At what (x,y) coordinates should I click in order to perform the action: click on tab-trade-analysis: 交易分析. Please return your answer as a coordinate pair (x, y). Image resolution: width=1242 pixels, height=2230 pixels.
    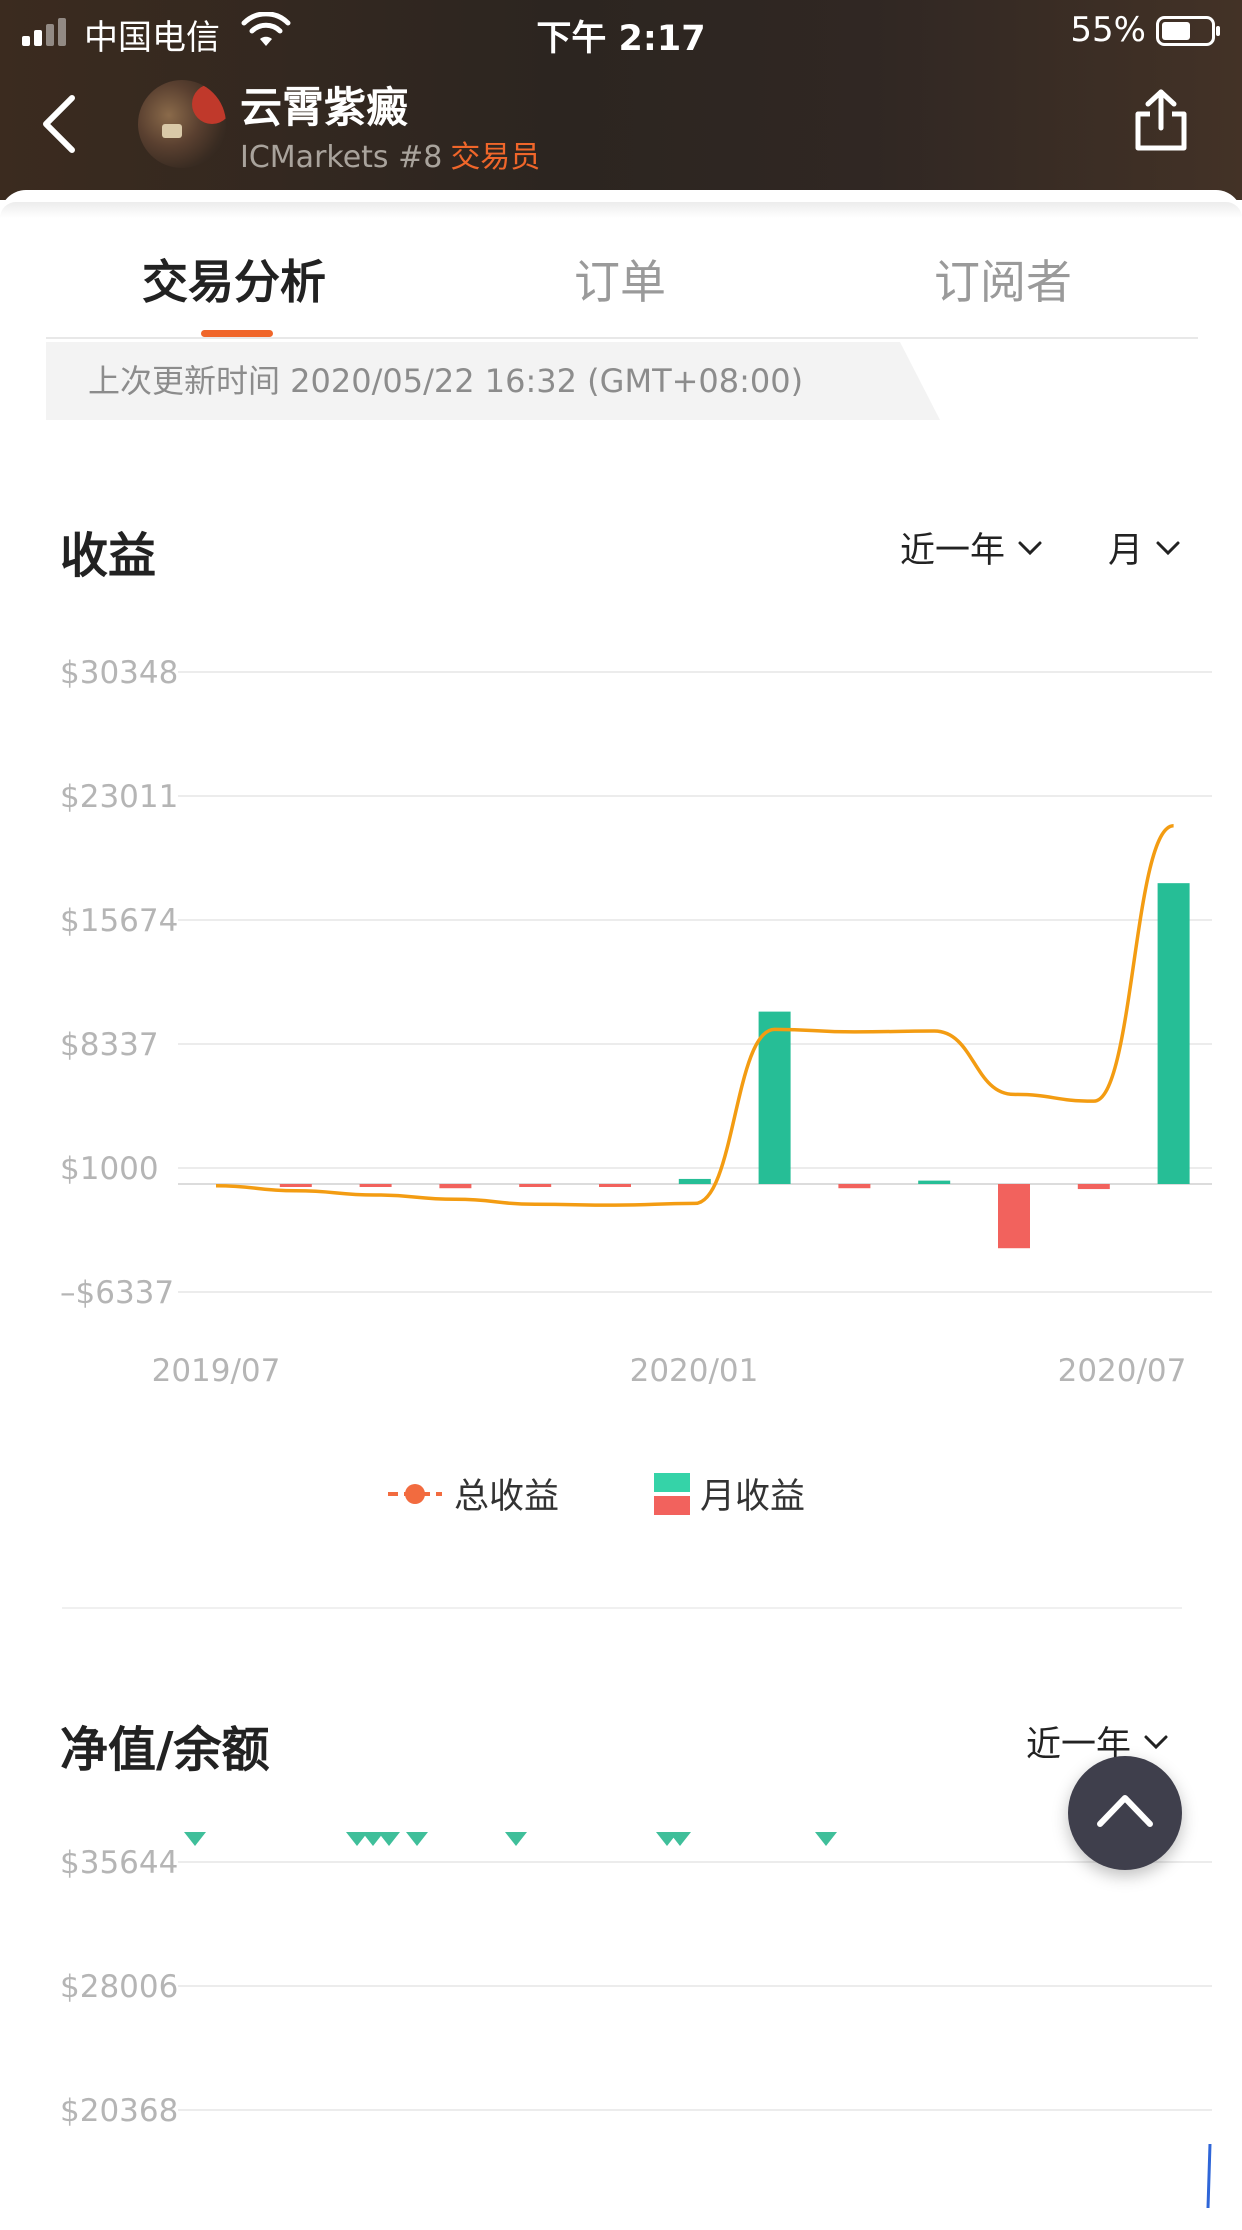
    Looking at the image, I should click on (234, 279).